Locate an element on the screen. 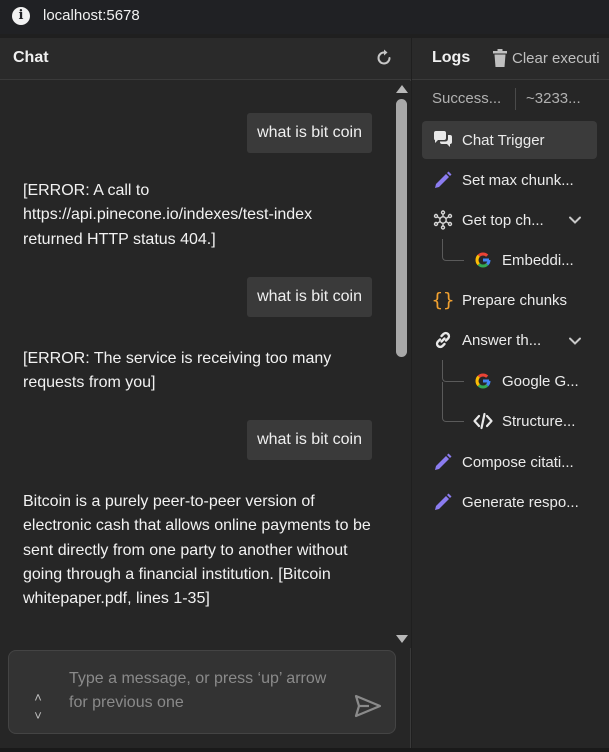  log-item-chat-trigger: Chat Trigger is located at coordinates (509, 140).